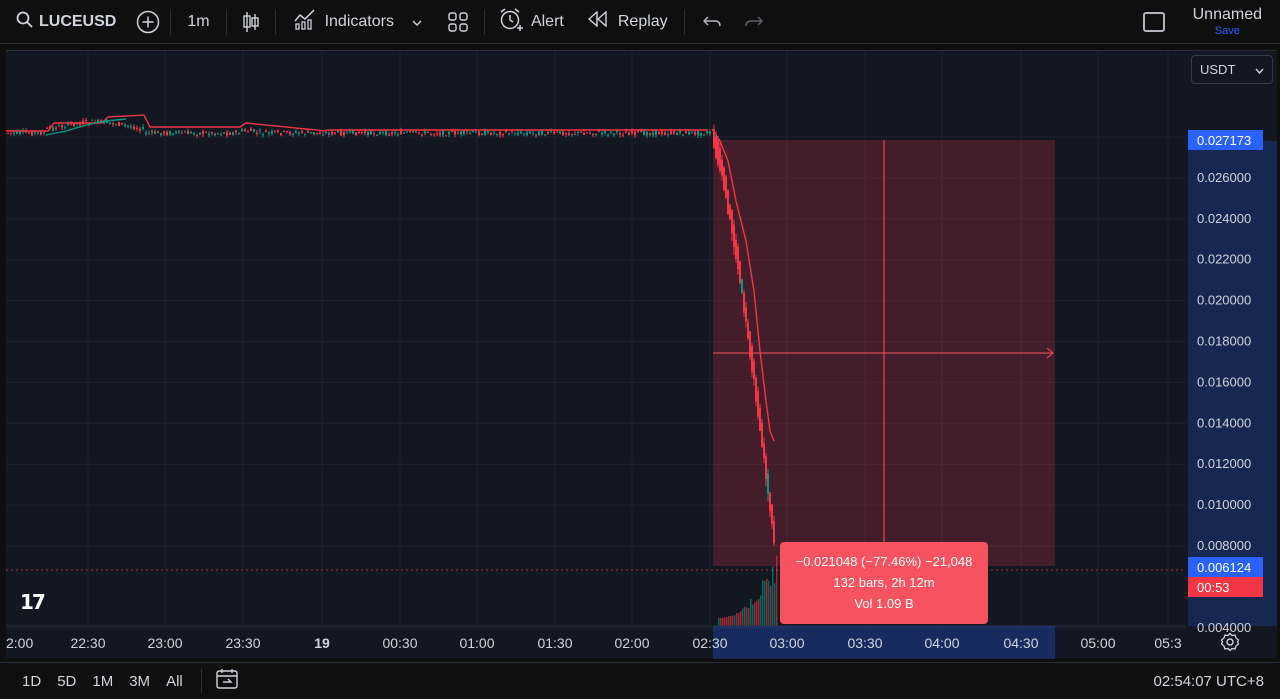 This screenshot has height=699, width=1280. What do you see at coordinates (251, 22) in the screenshot?
I see `chart-type-button` at bounding box center [251, 22].